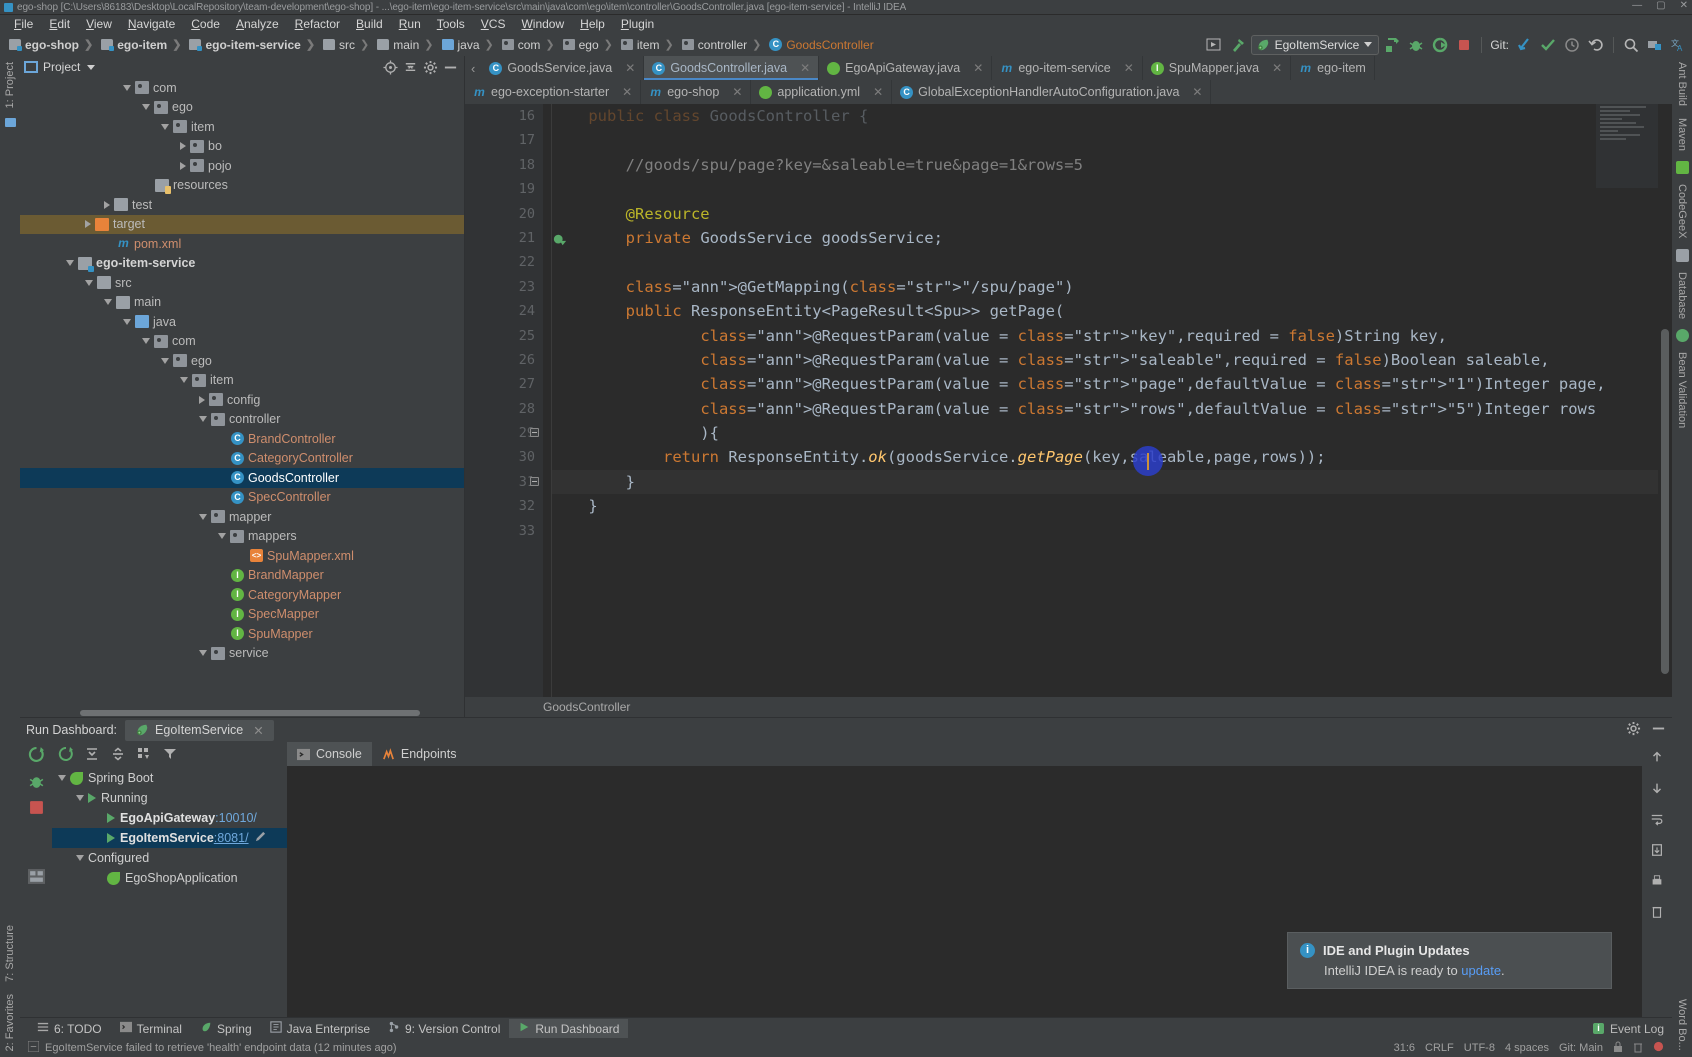 The width and height of the screenshot is (1692, 1057). What do you see at coordinates (1658, 1048) in the screenshot?
I see `notification-dot-icon` at bounding box center [1658, 1048].